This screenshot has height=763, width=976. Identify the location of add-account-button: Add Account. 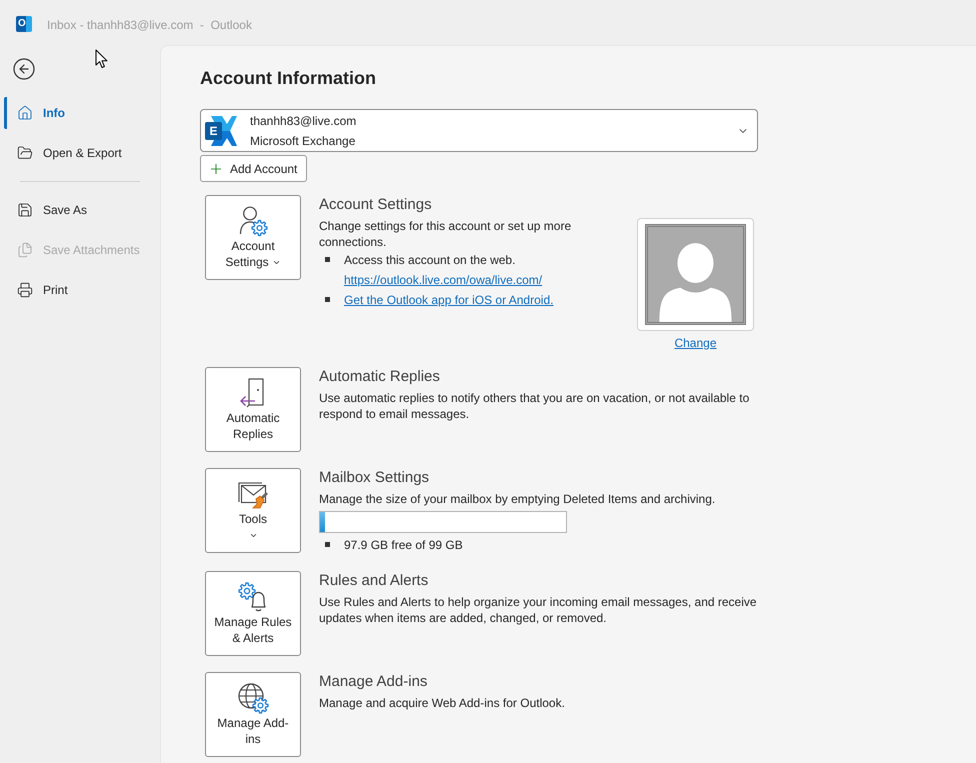
(254, 168).